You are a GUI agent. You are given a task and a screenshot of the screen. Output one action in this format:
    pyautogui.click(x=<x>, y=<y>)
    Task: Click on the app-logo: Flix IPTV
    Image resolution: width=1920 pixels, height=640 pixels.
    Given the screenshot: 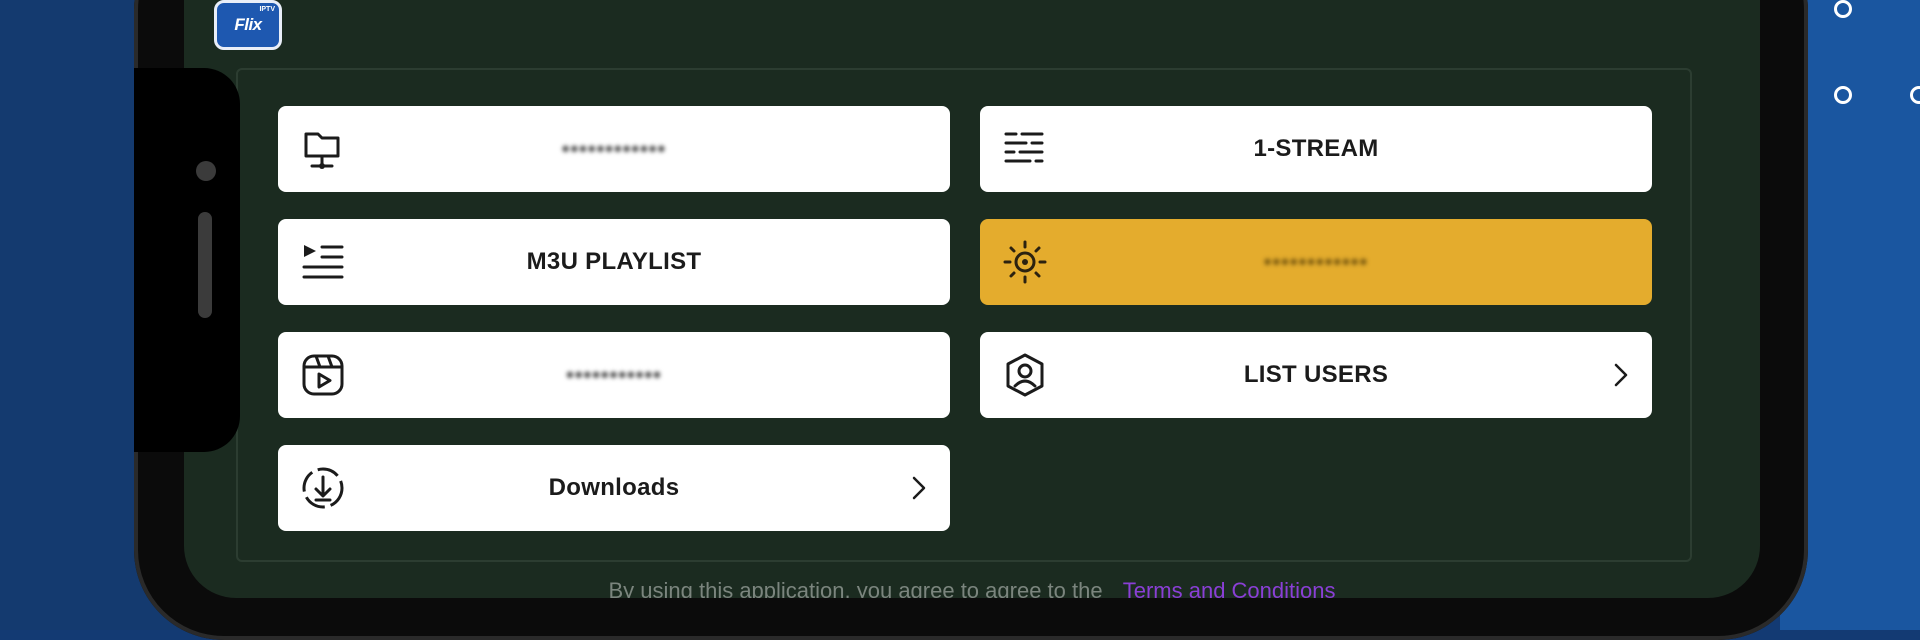 What is the action you would take?
    pyautogui.click(x=248, y=25)
    